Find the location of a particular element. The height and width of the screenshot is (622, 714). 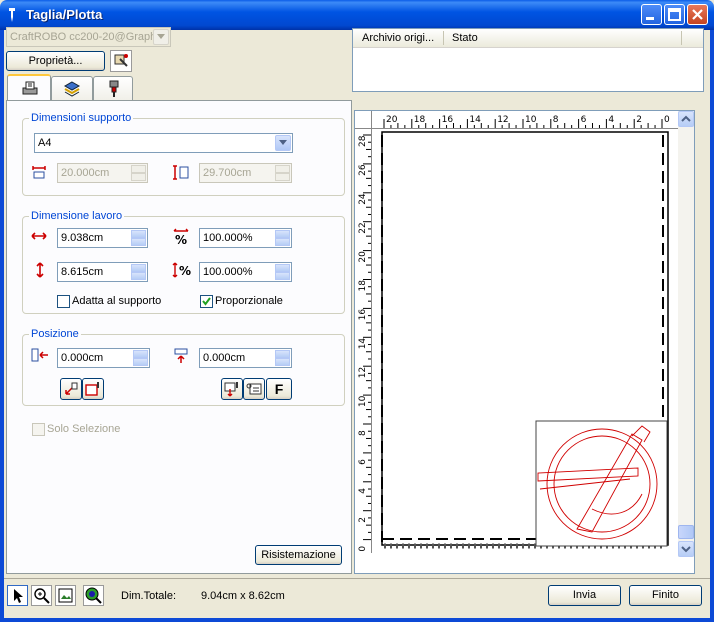

close-button is located at coordinates (697, 14).